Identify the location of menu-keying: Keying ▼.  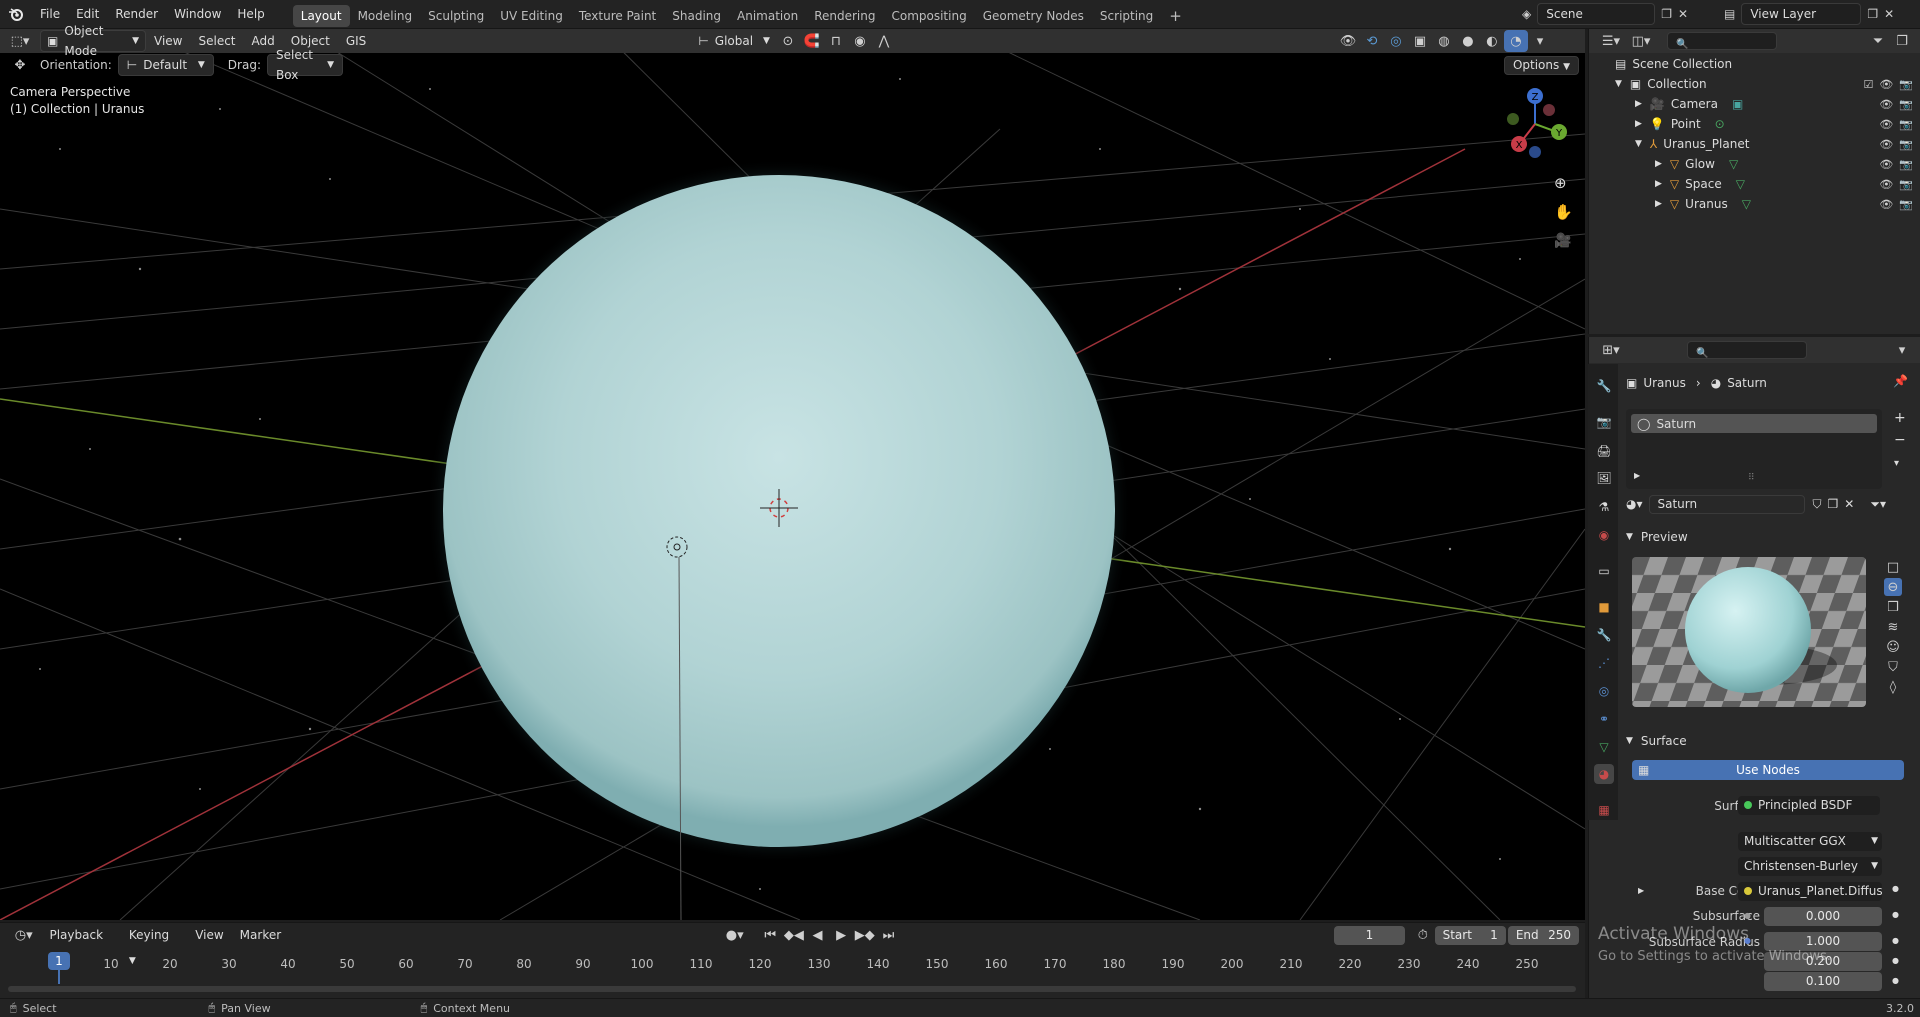
(154, 944).